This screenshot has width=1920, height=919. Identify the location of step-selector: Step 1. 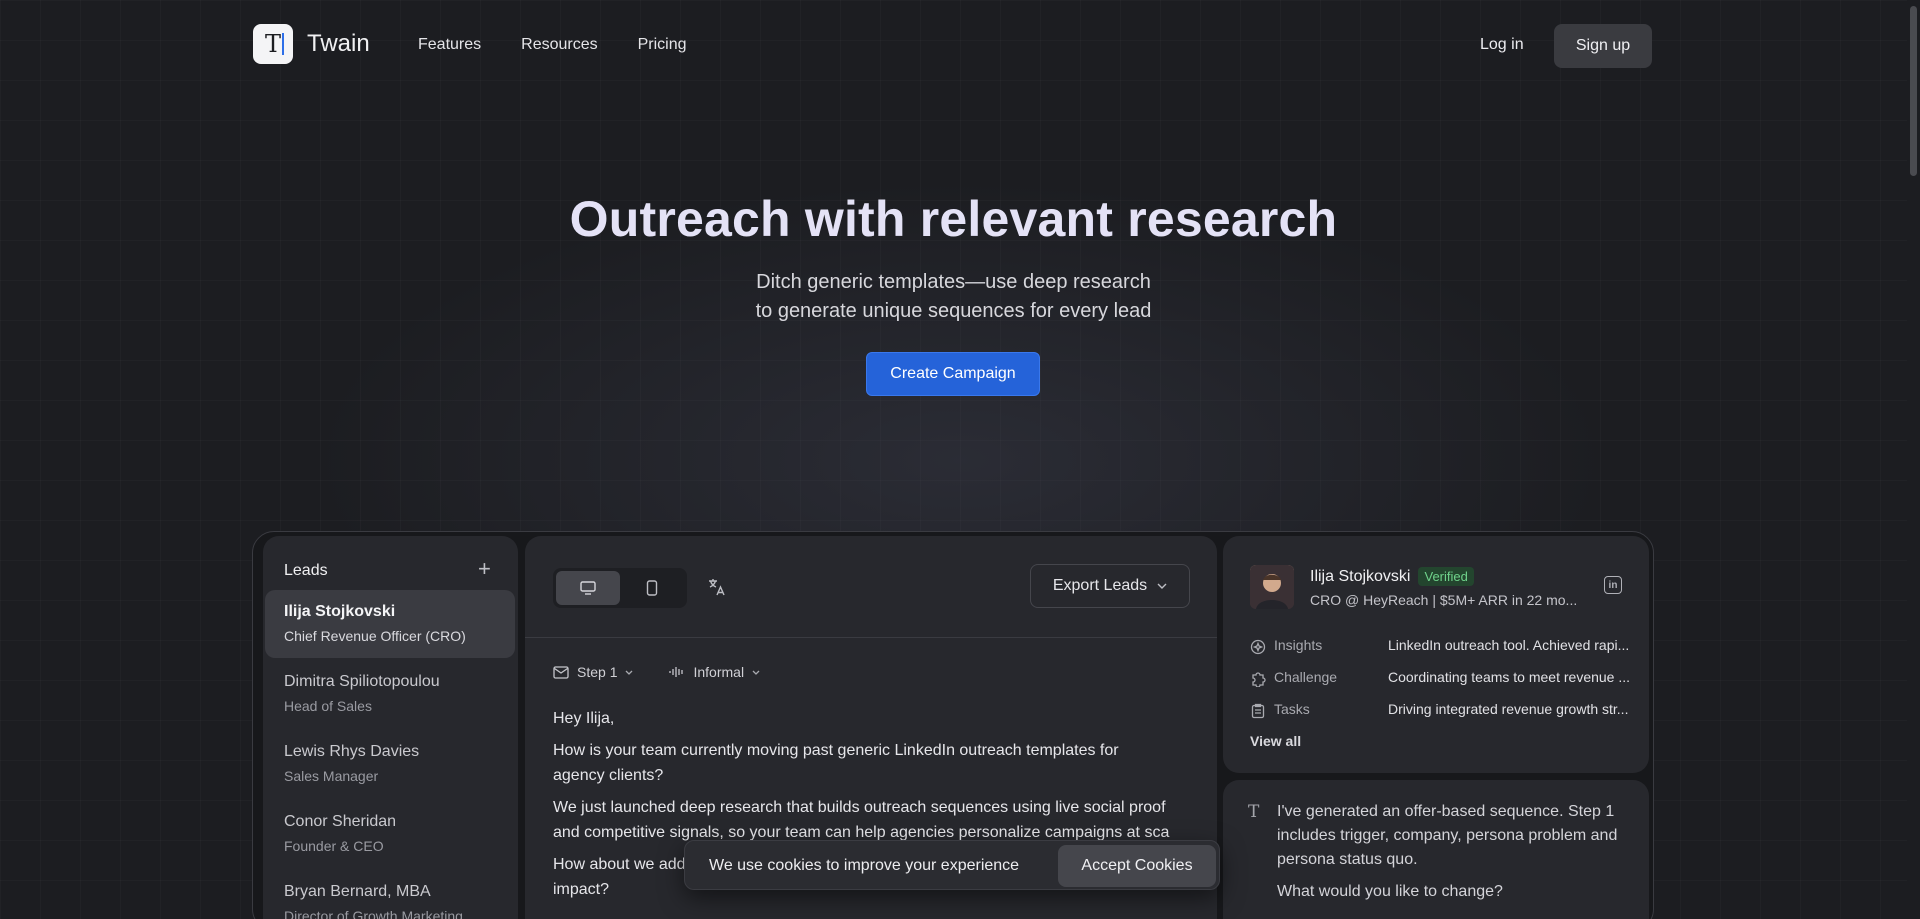
(593, 672).